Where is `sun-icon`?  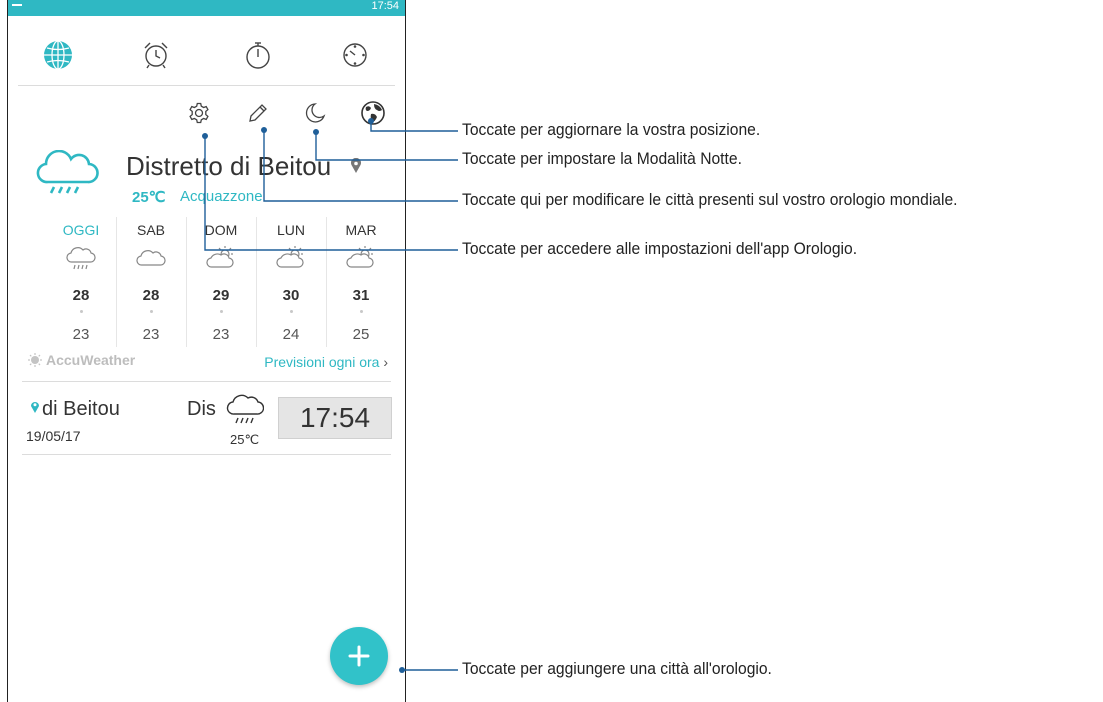 sun-icon is located at coordinates (35, 360).